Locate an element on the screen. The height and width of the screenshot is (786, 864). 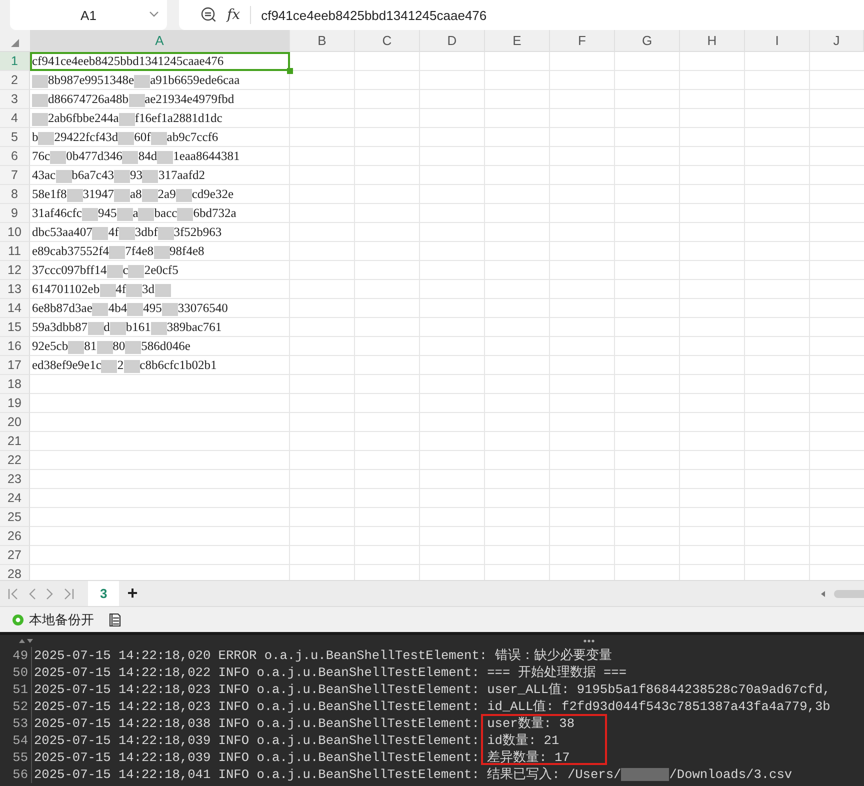
last-sheet-icon is located at coordinates (69, 594).